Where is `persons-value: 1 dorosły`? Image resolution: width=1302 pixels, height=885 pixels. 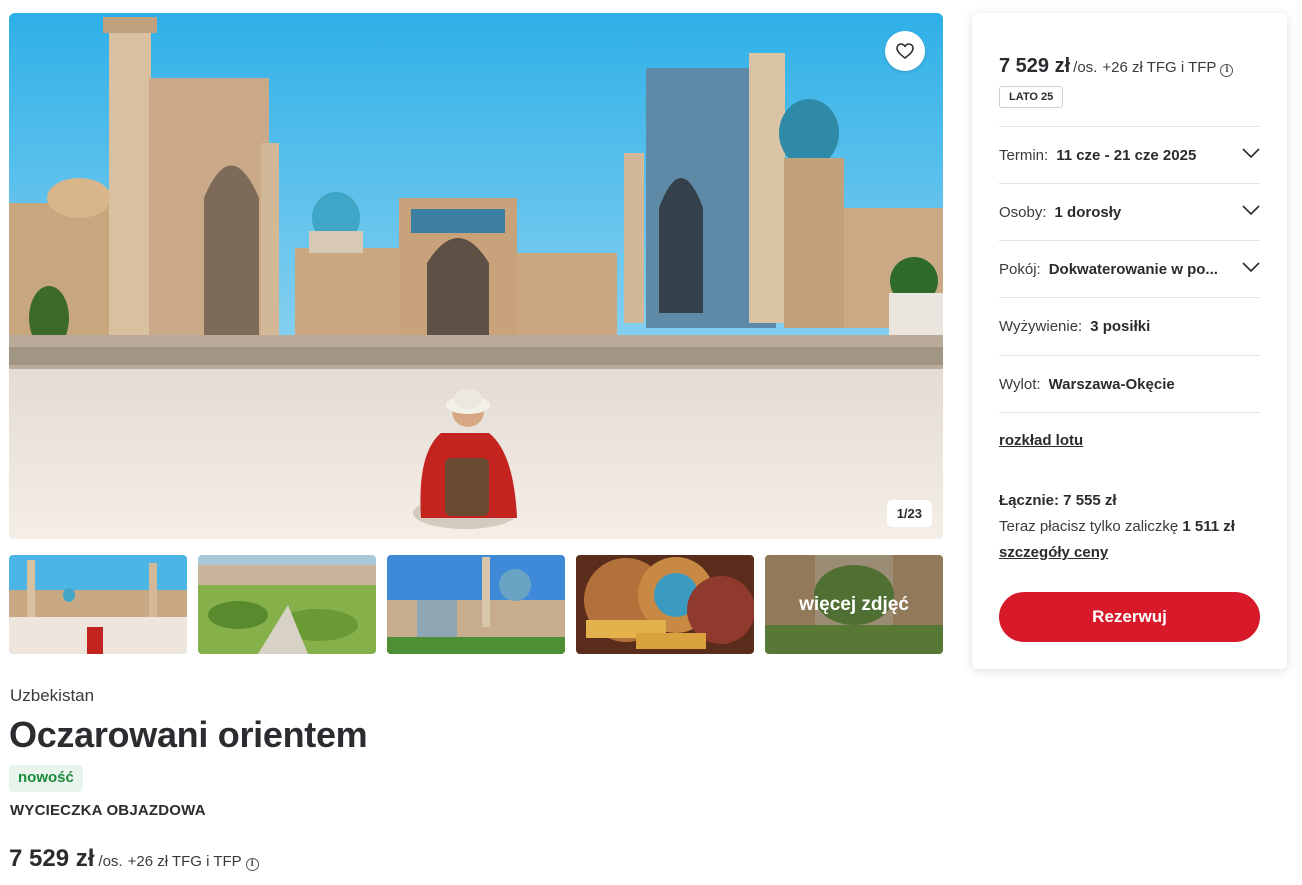
persons-value: 1 dorosły is located at coordinates (1088, 212).